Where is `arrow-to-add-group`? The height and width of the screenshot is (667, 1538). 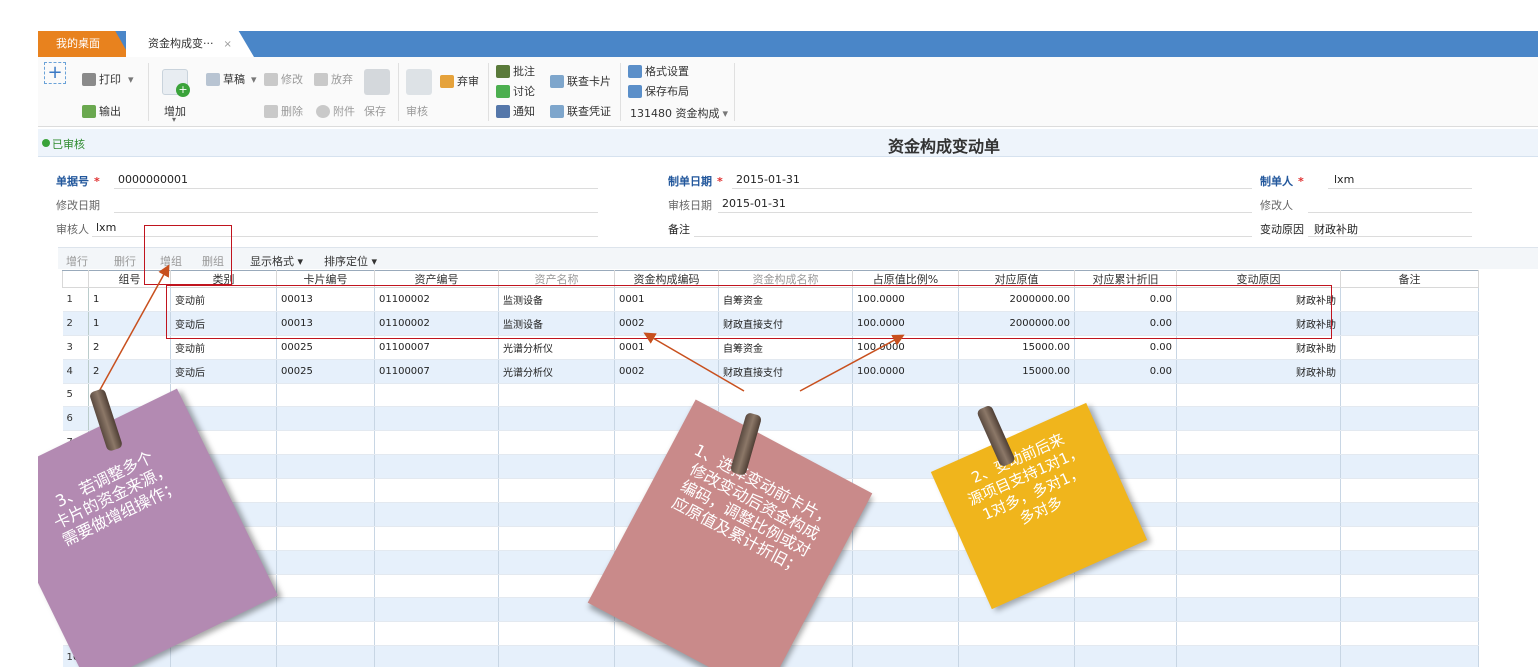
arrow-to-add-group is located at coordinates (132, 331).